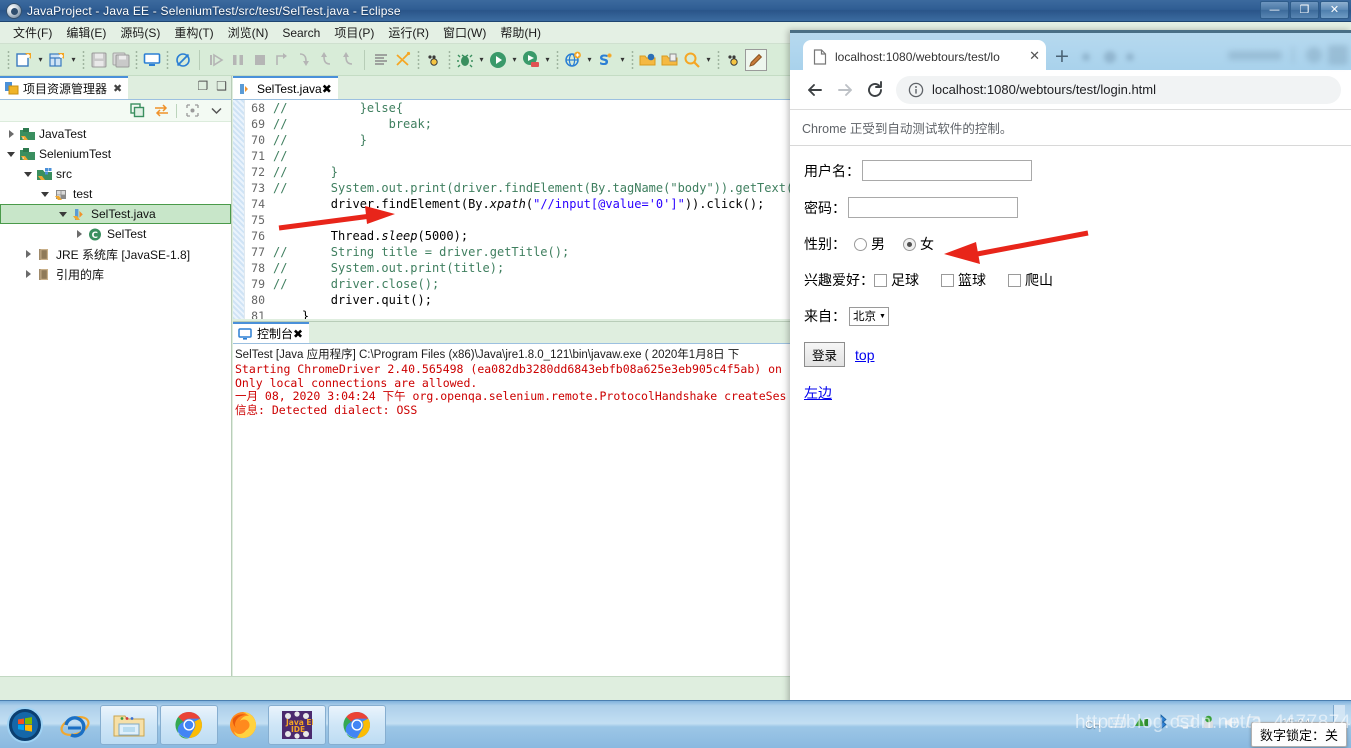 Image resolution: width=1351 pixels, height=748 pixels. What do you see at coordinates (708, 60) in the screenshot?
I see `search-dropdown-icon: ▾` at bounding box center [708, 60].